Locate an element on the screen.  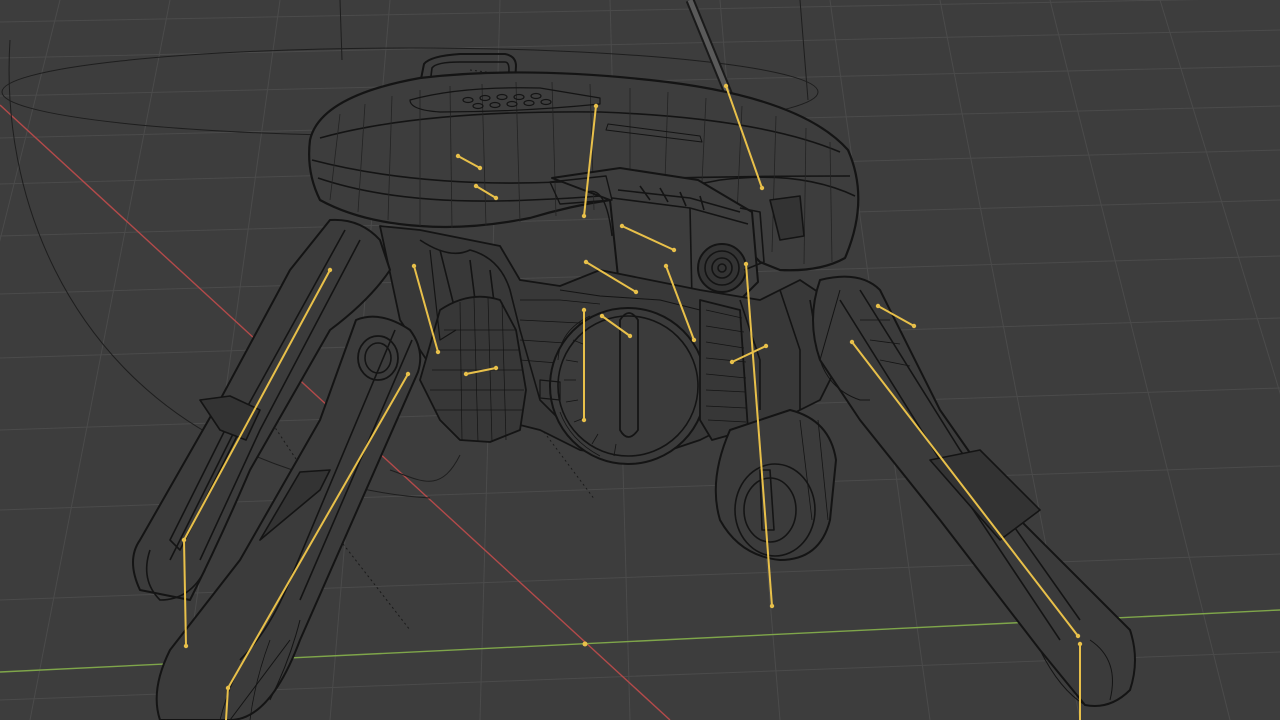
gear-ring-right is located at coordinates (724, 370).